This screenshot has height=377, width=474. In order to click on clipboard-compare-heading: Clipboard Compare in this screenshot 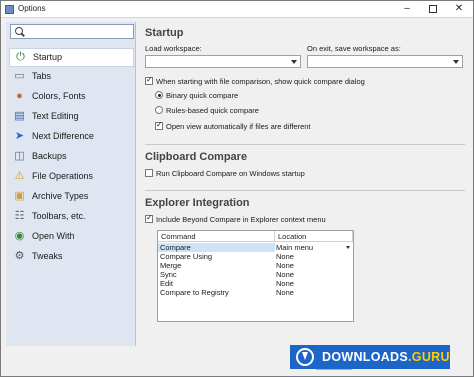, I will do `click(196, 157)`.